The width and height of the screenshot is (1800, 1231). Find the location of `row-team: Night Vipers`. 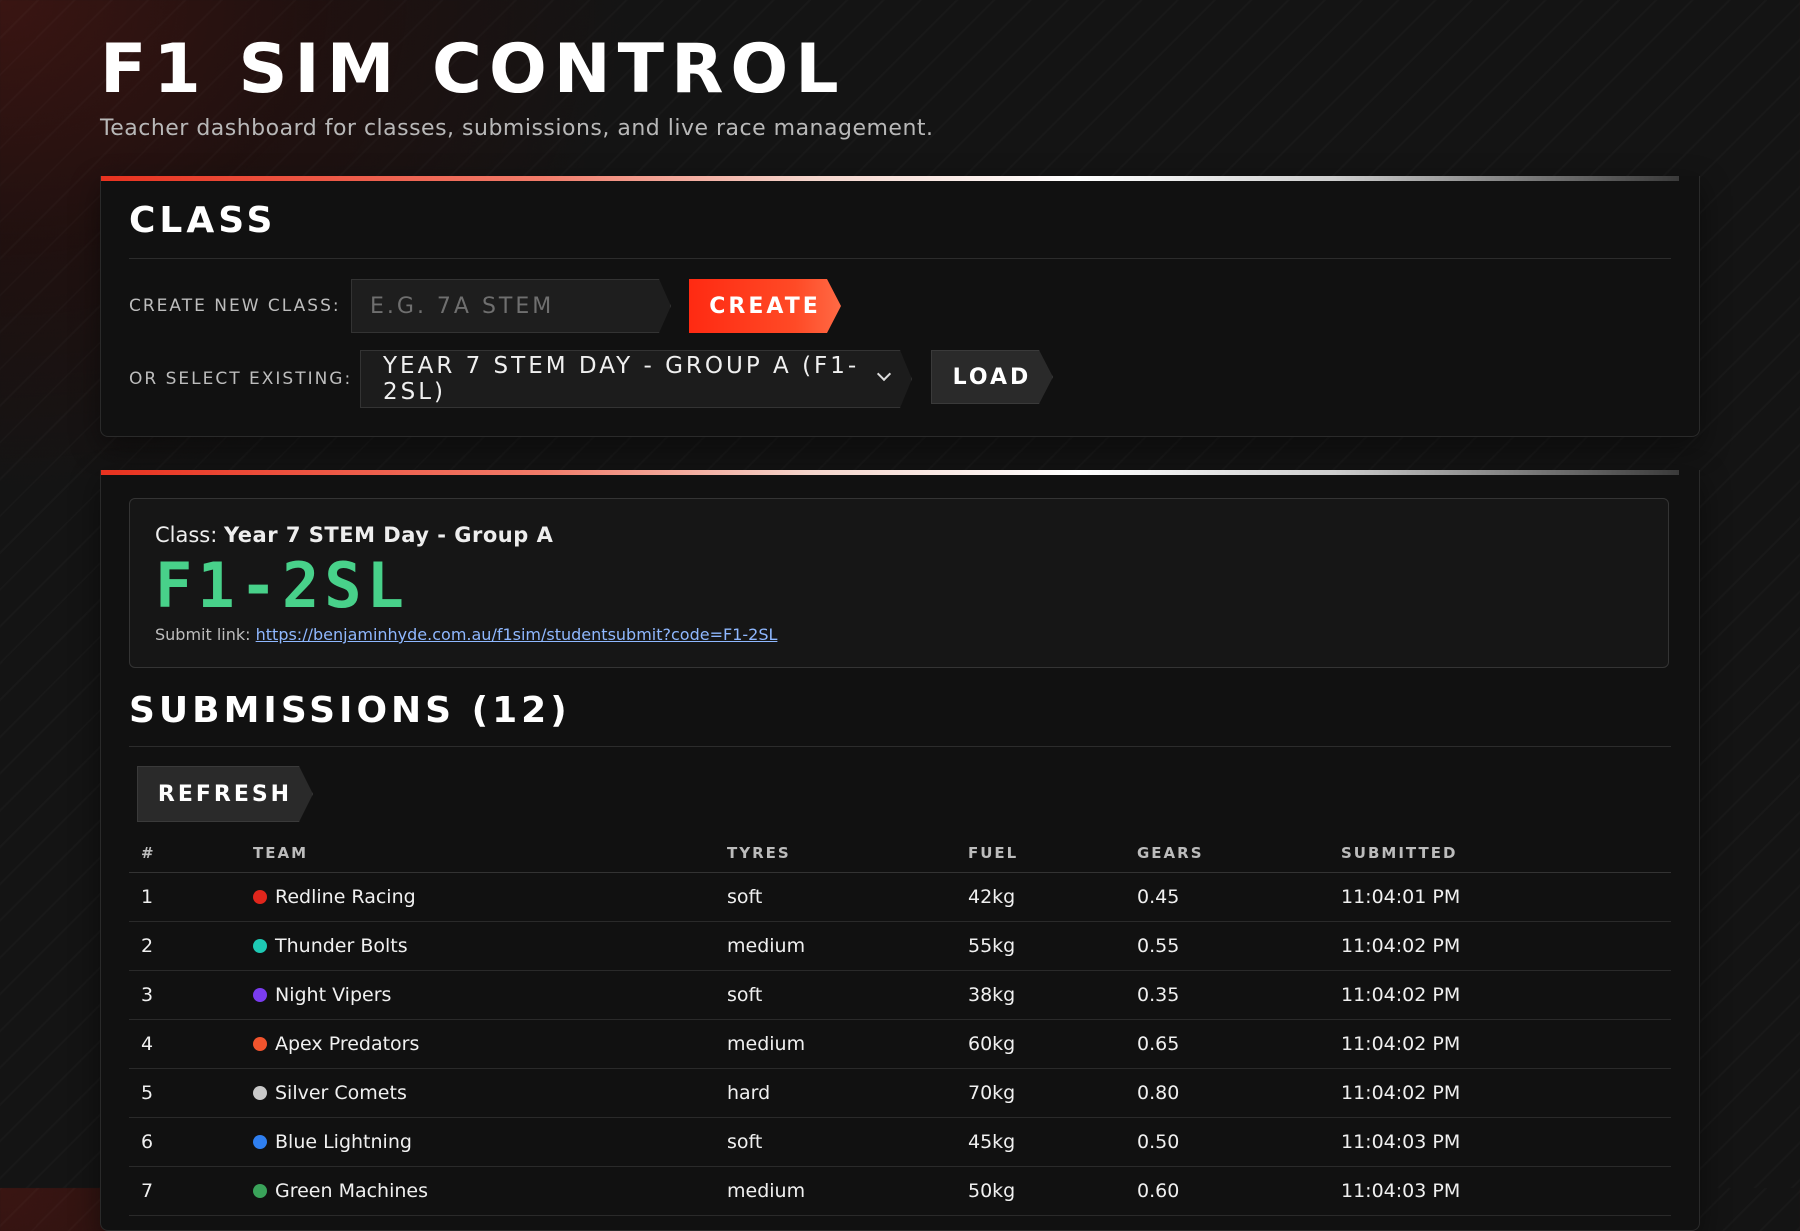

row-team: Night Vipers is located at coordinates (478, 995).